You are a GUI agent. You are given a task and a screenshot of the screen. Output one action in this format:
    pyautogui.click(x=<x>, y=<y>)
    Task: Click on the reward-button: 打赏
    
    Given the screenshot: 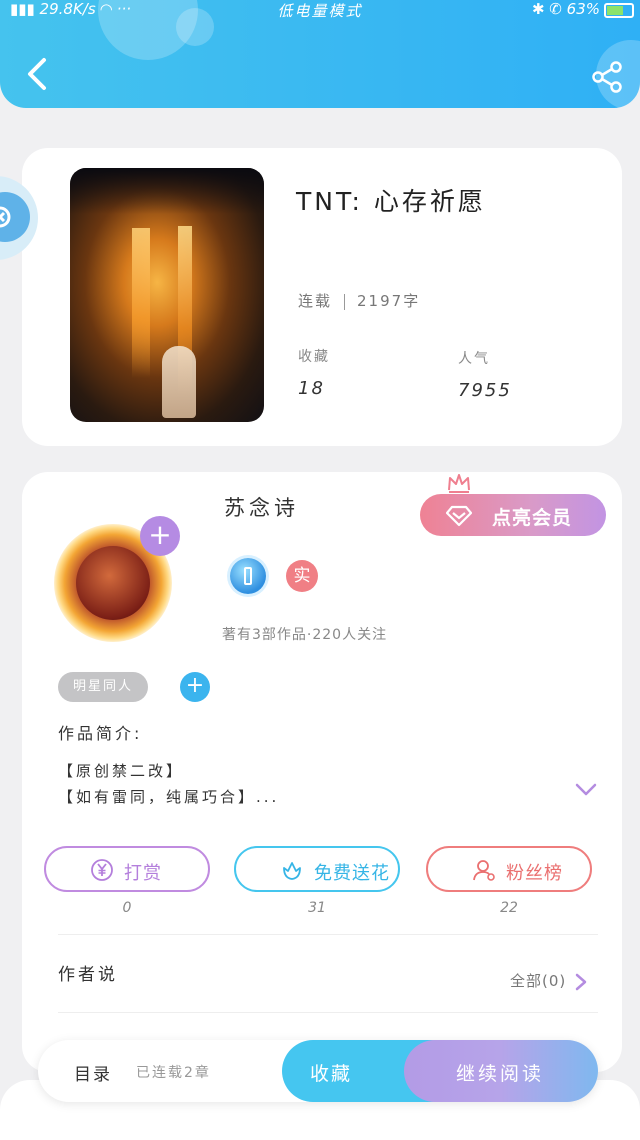 What is the action you would take?
    pyautogui.click(x=127, y=869)
    